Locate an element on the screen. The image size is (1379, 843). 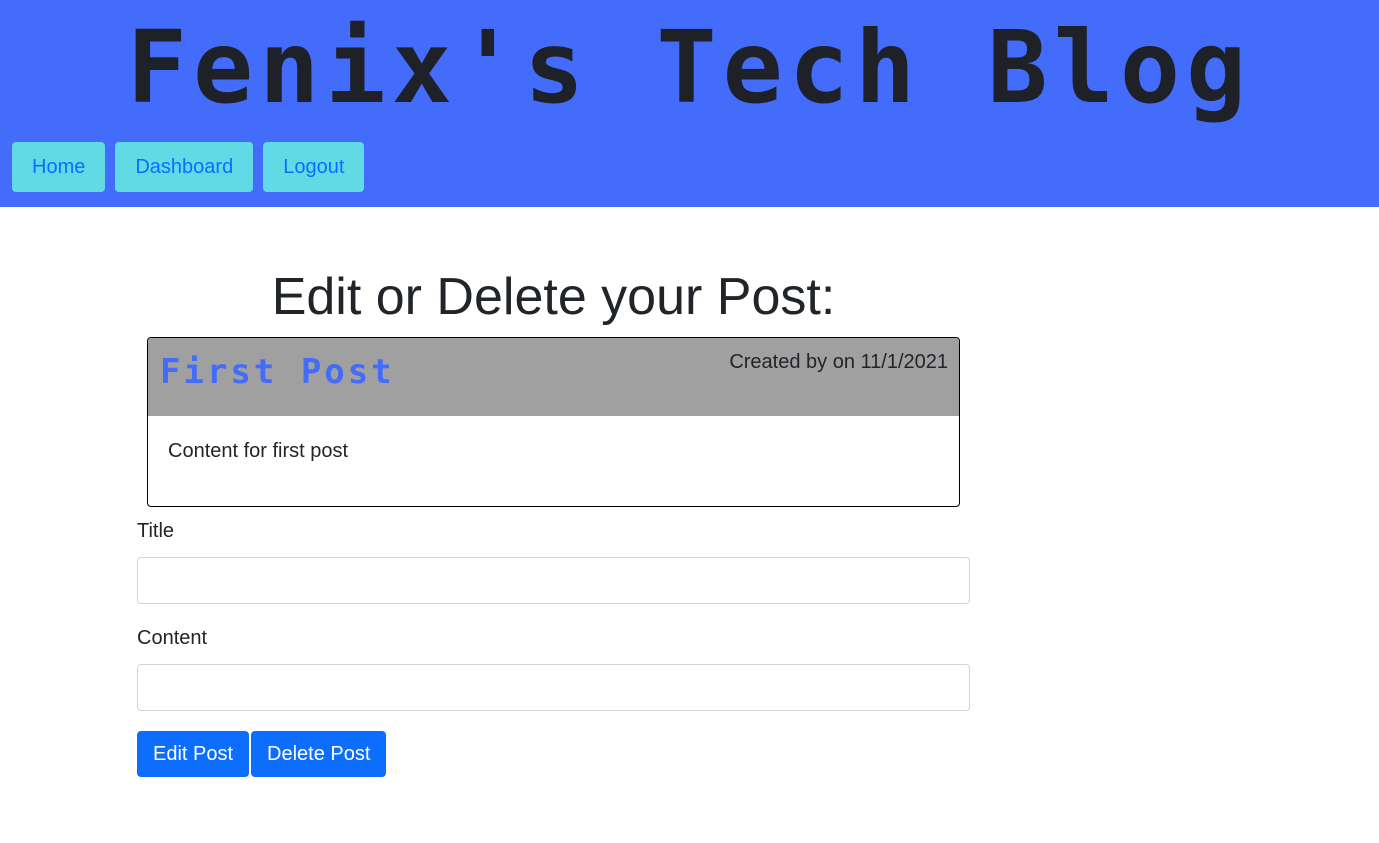
delete-post-button: Delete Post is located at coordinates (319, 754).